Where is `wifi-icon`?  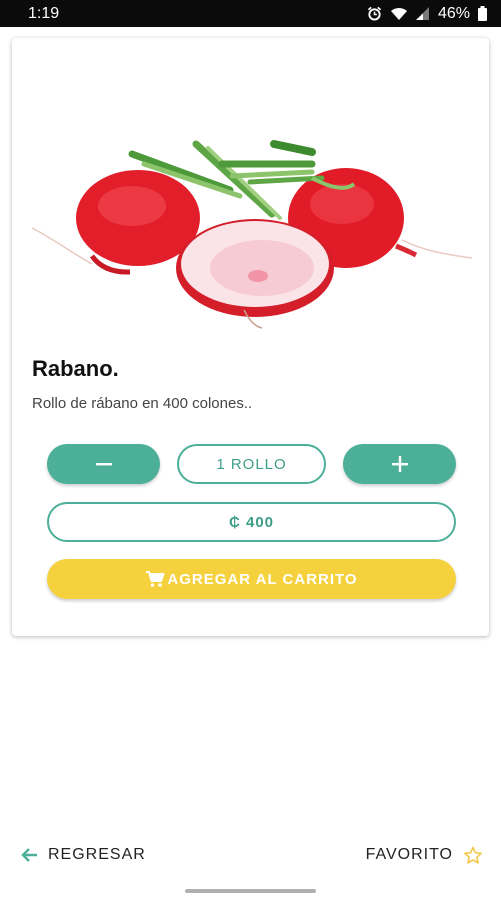 wifi-icon is located at coordinates (398, 13).